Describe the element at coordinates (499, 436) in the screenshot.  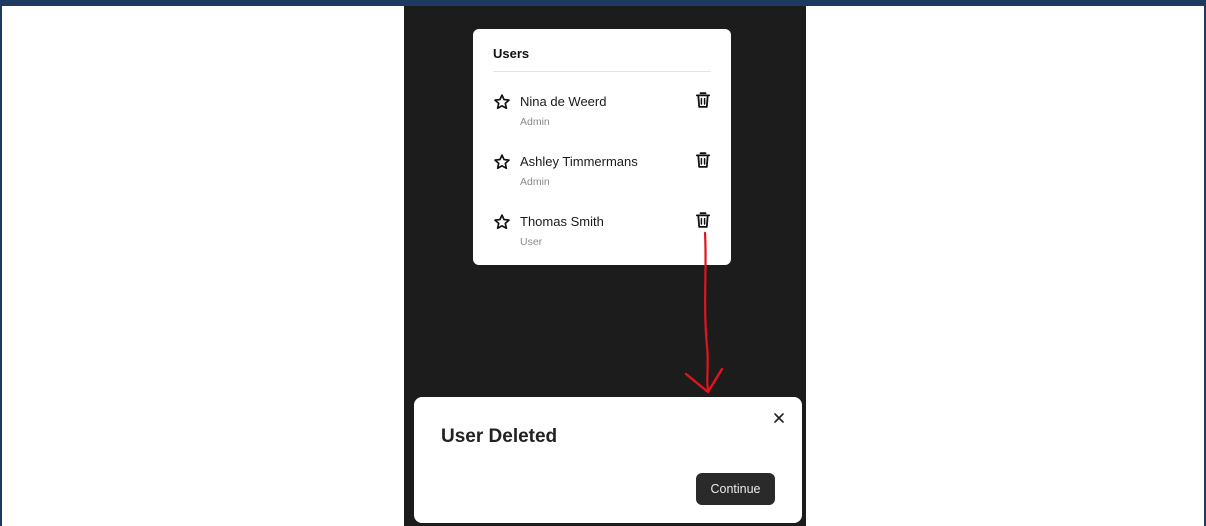
I see `toast-title: User Deleted` at that location.